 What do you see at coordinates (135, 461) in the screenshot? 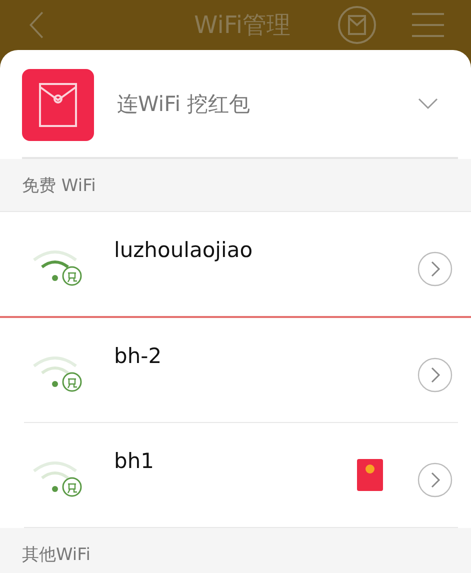
I see `network-name: bh1` at bounding box center [135, 461].